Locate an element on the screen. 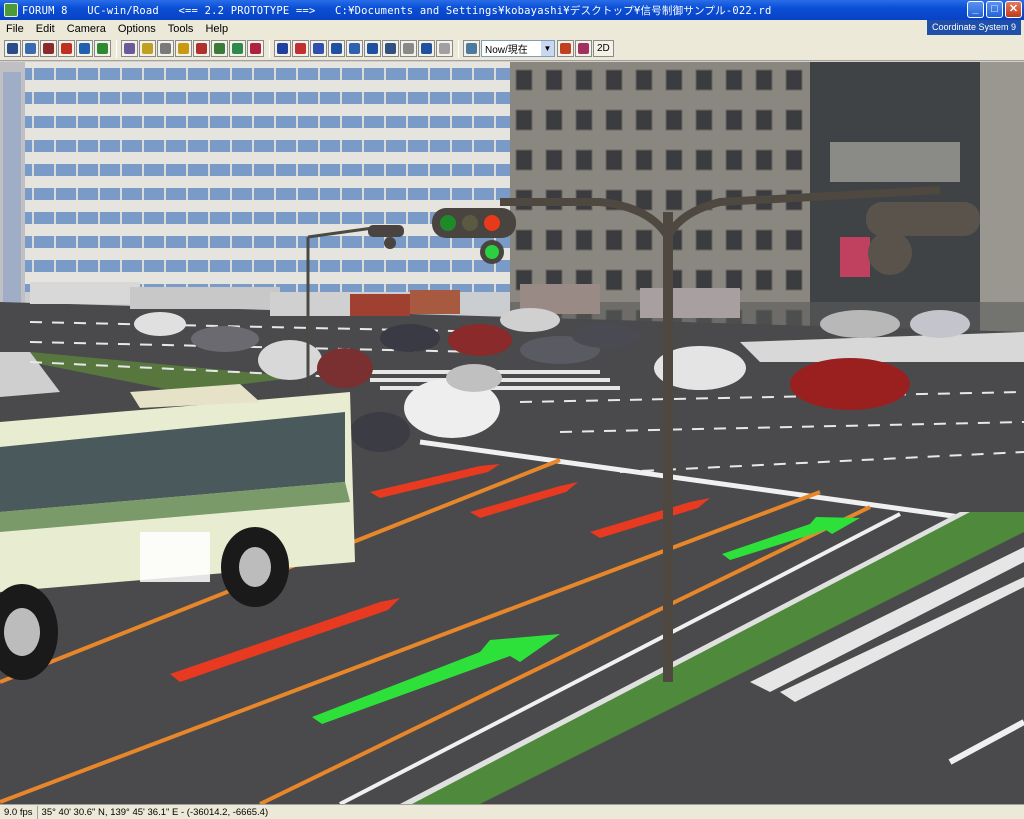  zoom-button is located at coordinates (354, 48).